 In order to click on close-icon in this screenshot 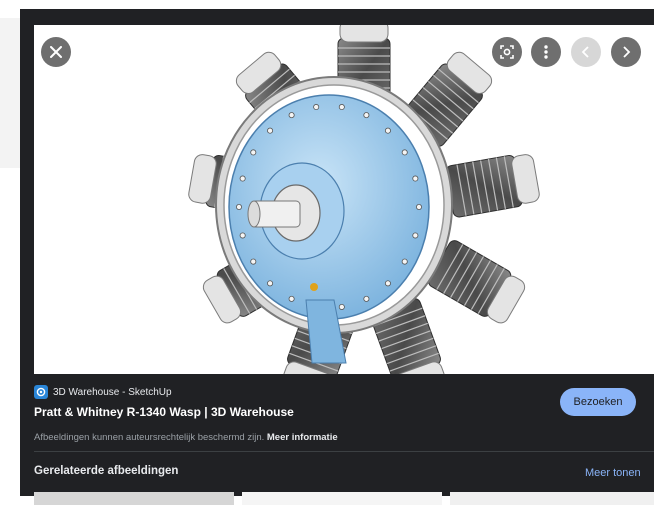, I will do `click(56, 52)`.